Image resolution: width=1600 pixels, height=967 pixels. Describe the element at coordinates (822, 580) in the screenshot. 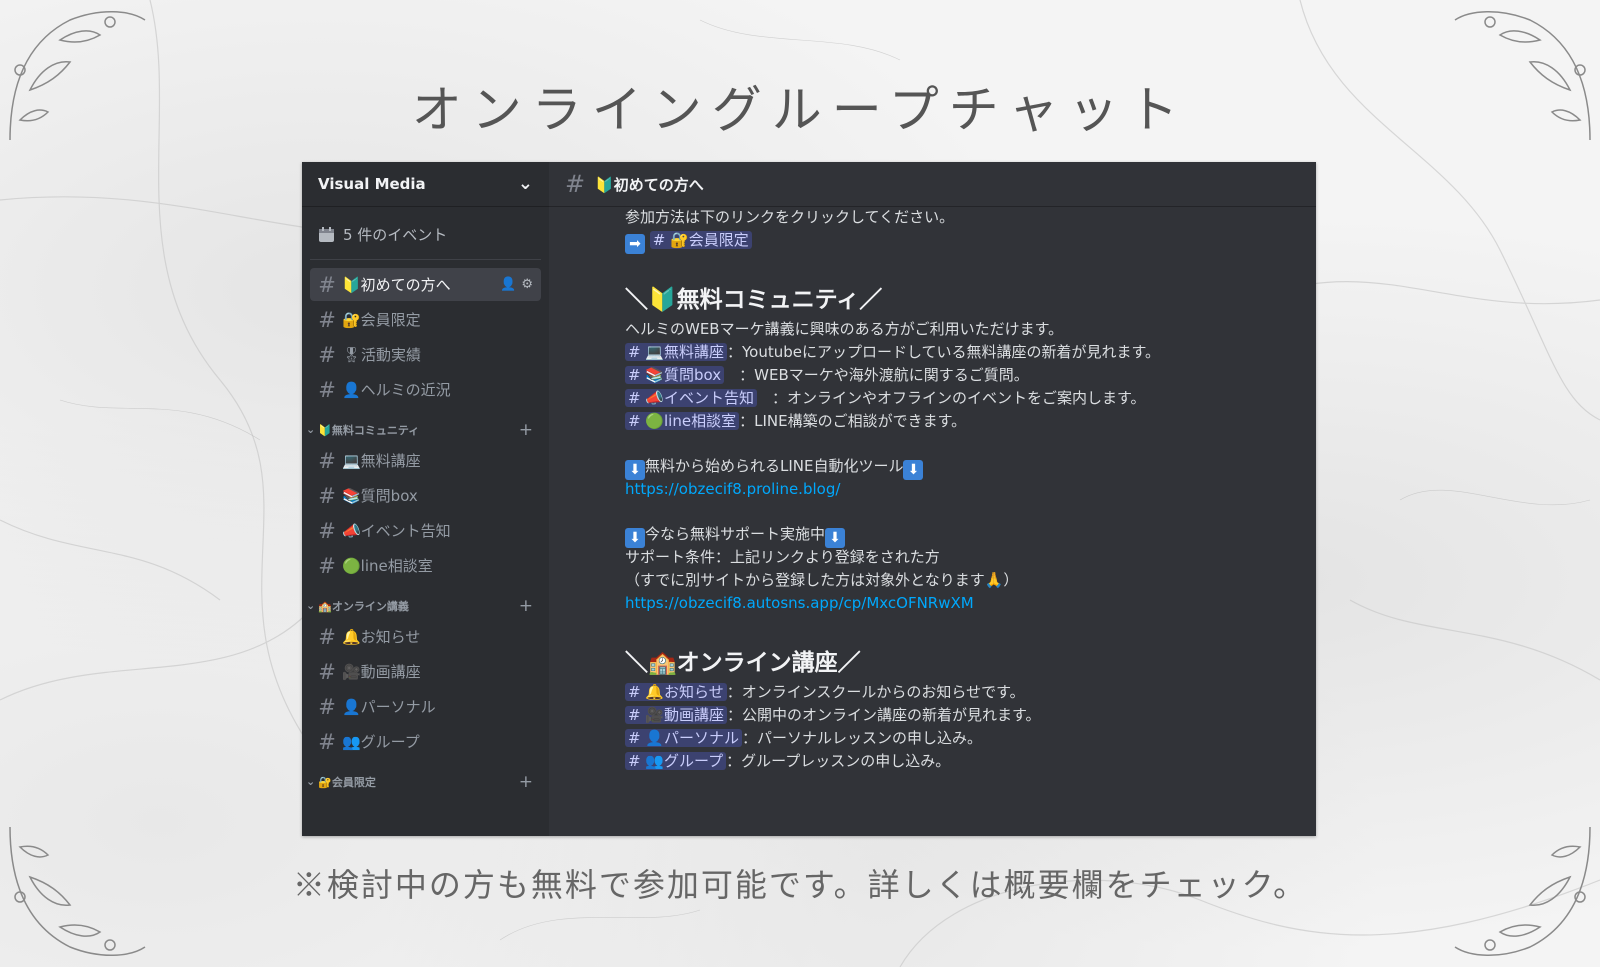

I see `support-note: （すでに別サイトから登録した方は対象外となります🙏）` at that location.